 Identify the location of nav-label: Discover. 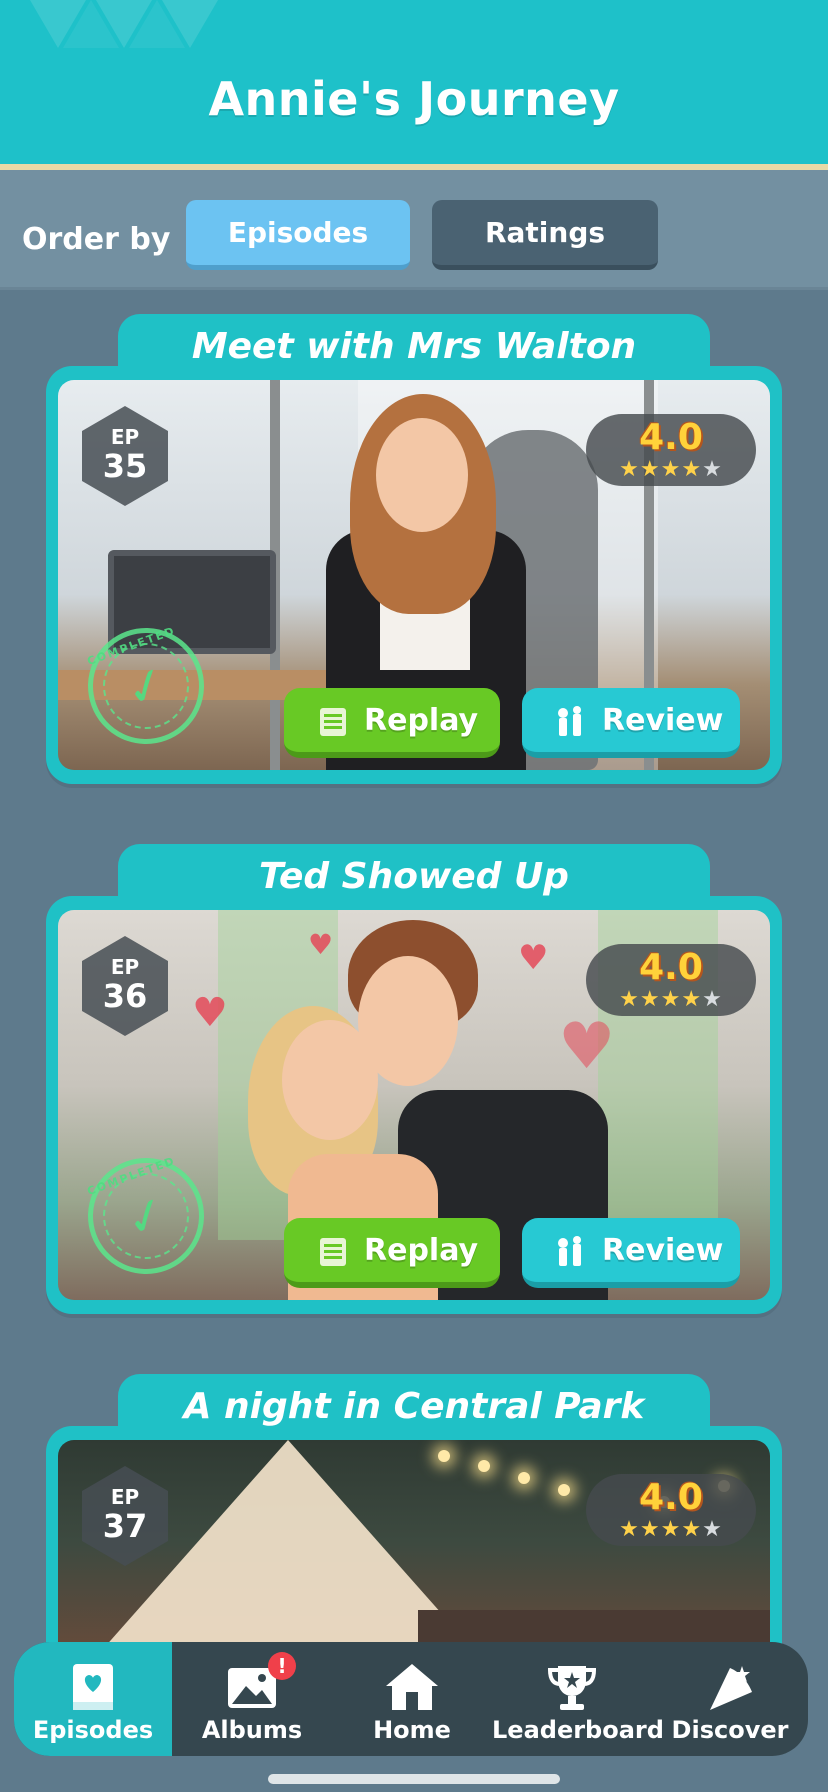
(730, 1730).